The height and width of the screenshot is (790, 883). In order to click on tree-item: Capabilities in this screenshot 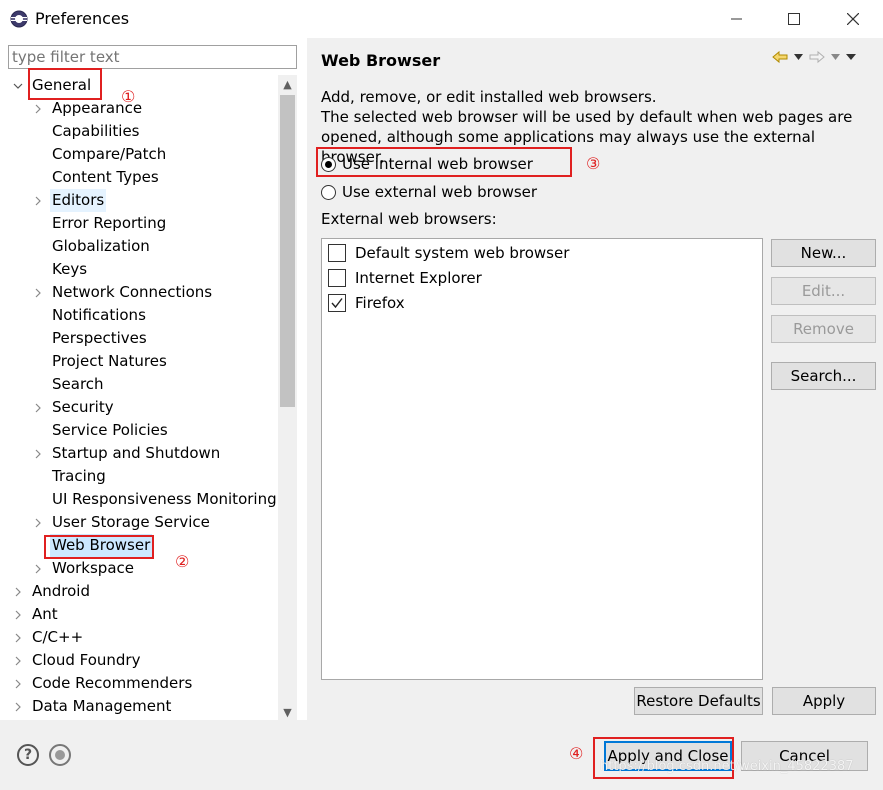, I will do `click(143, 131)`.